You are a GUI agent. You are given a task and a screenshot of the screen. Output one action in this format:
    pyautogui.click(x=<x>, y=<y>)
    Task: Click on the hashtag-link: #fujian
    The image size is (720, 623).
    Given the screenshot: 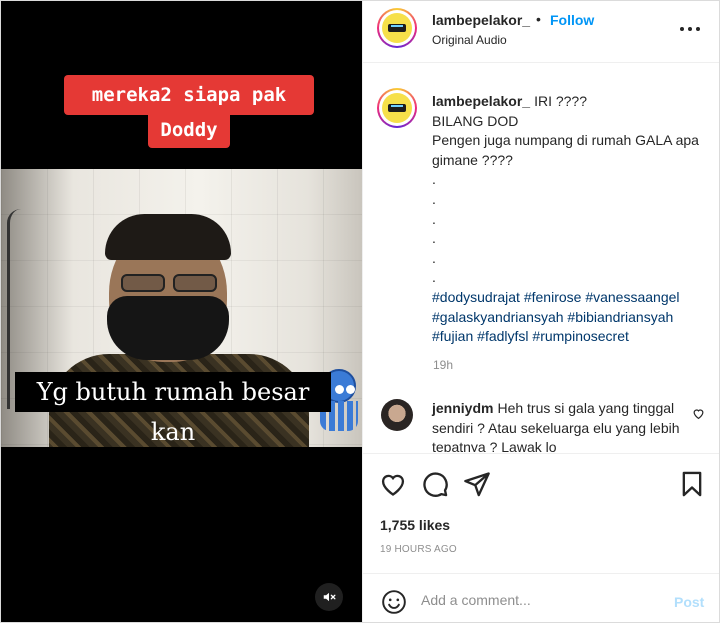 What is the action you would take?
    pyautogui.click(x=452, y=336)
    